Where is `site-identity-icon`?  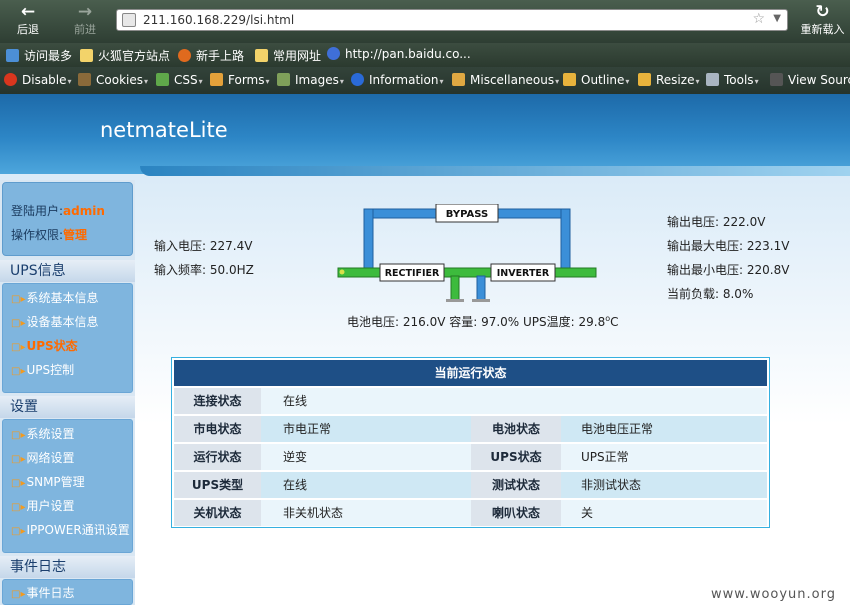
site-identity-icon is located at coordinates (129, 20).